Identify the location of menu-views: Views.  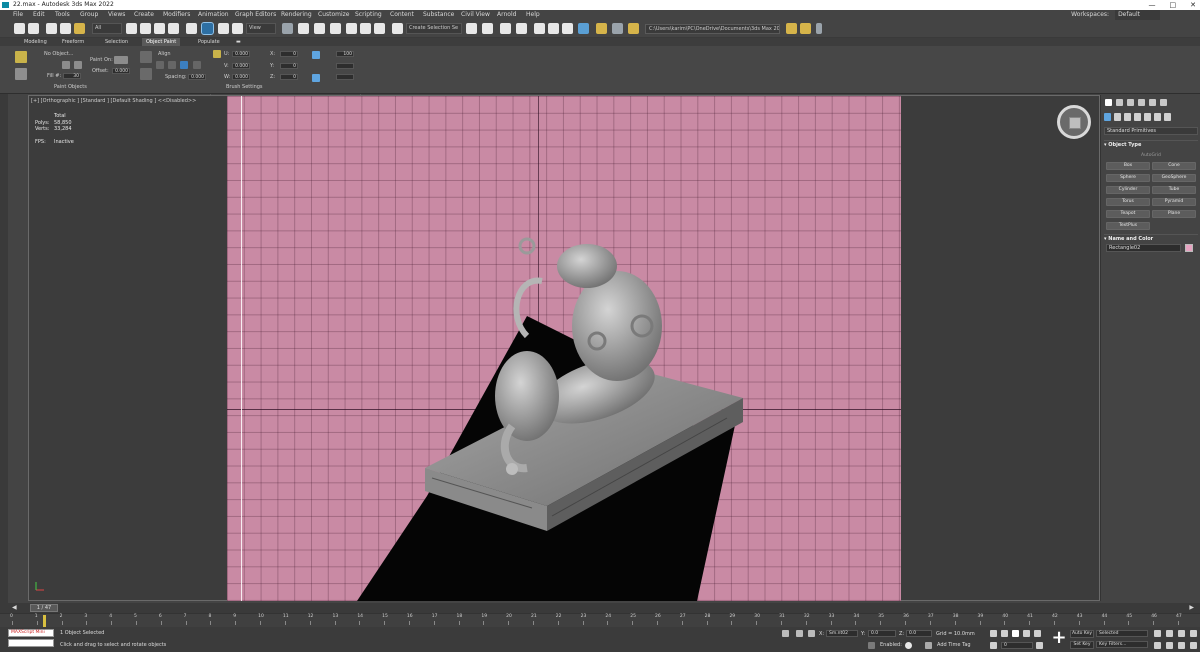
(116, 15).